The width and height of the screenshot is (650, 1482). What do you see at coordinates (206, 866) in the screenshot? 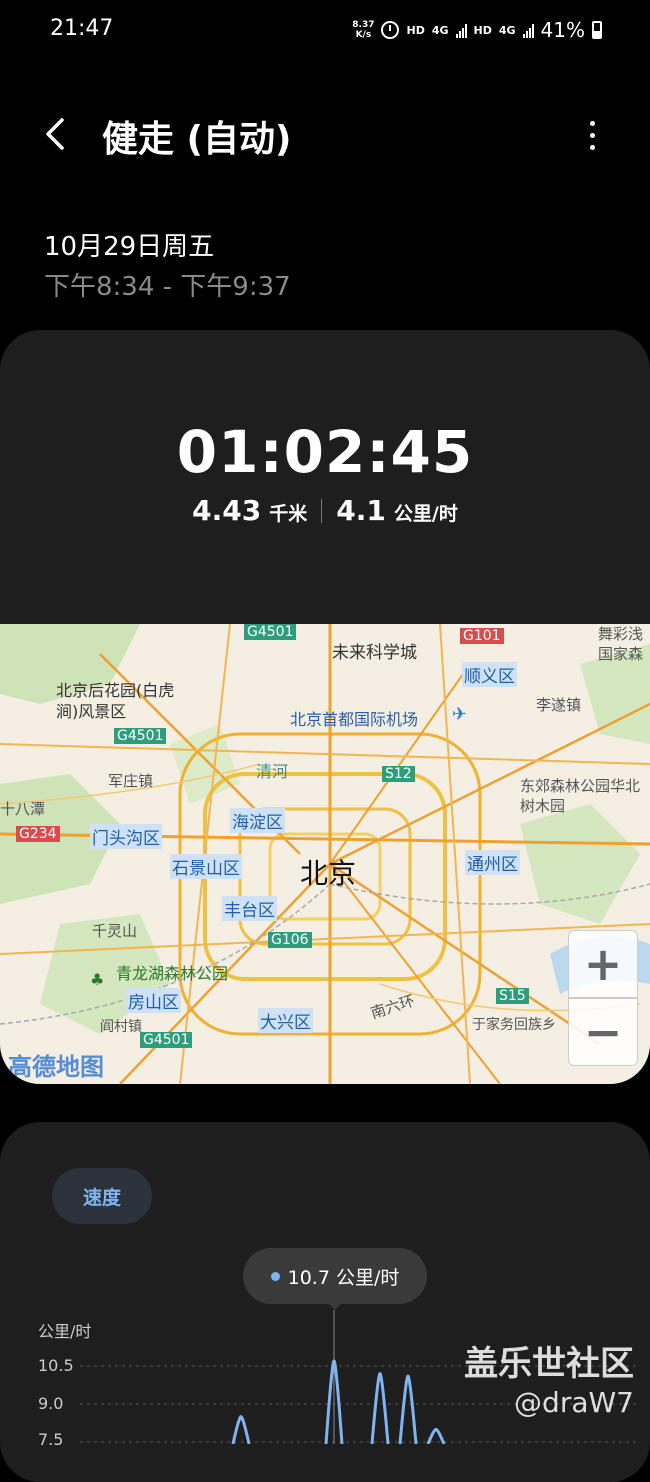
I see `map-label-district: 石景山区` at bounding box center [206, 866].